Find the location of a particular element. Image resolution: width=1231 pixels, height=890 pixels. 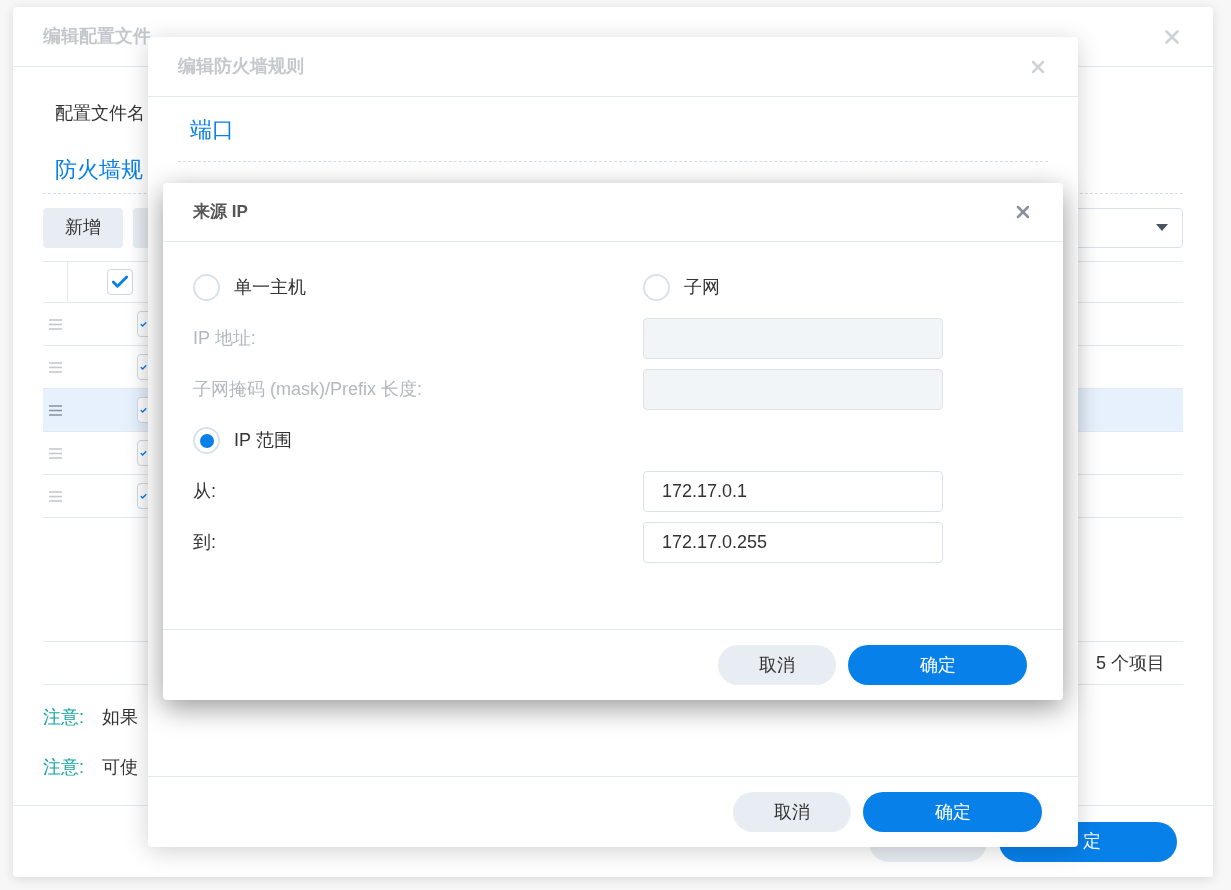

section-title: 端口 is located at coordinates (211, 129).